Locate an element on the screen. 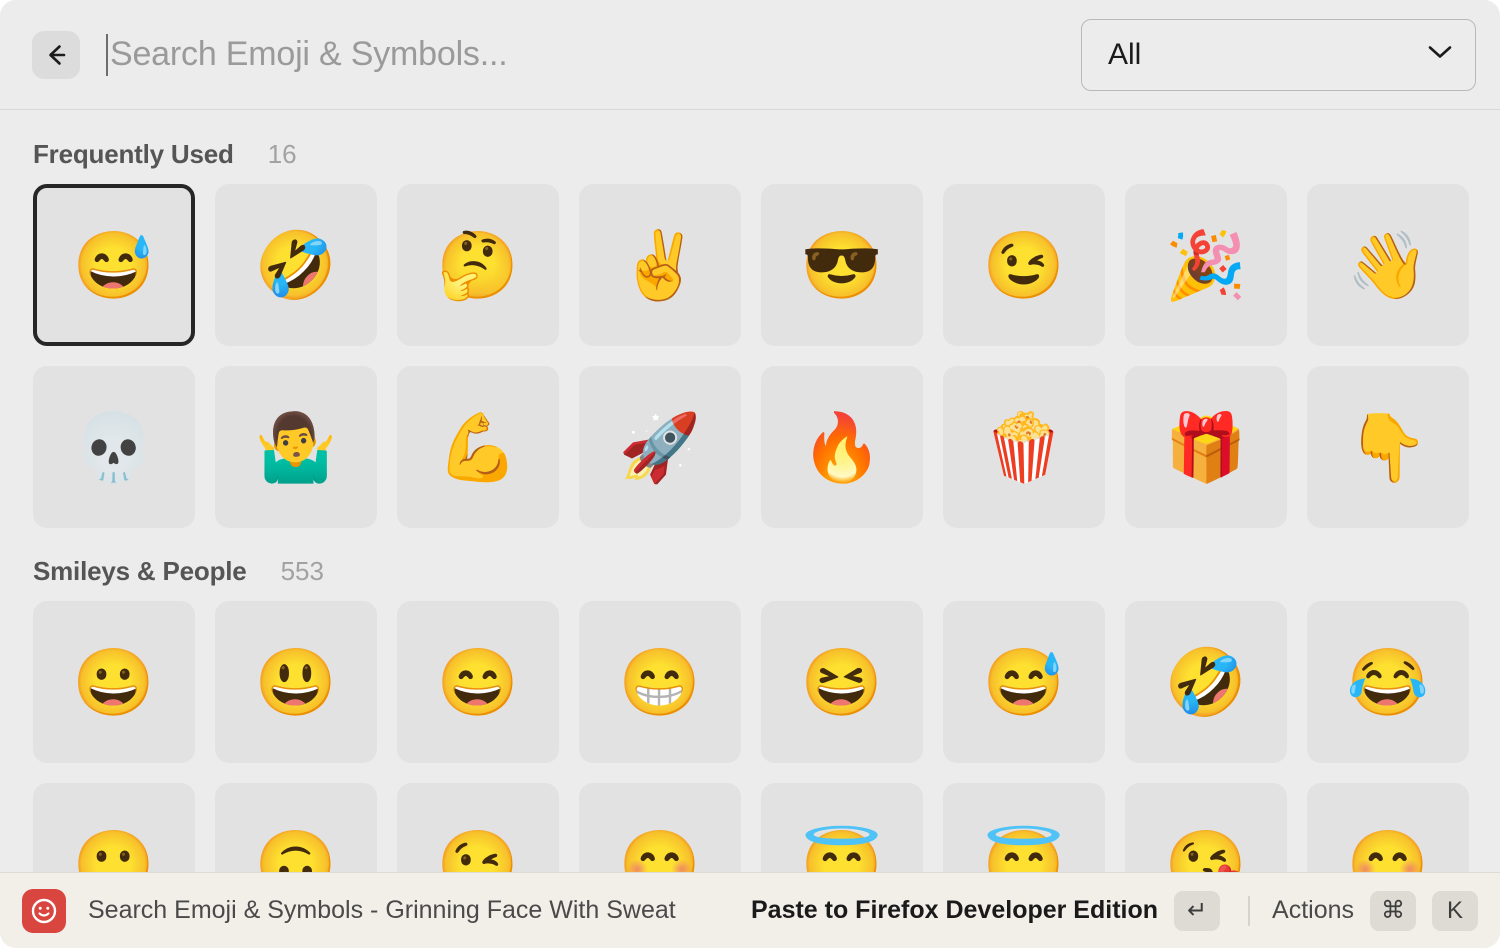 The width and height of the screenshot is (1500, 948). emoji-glyph: 🤷‍♂️ is located at coordinates (296, 447).